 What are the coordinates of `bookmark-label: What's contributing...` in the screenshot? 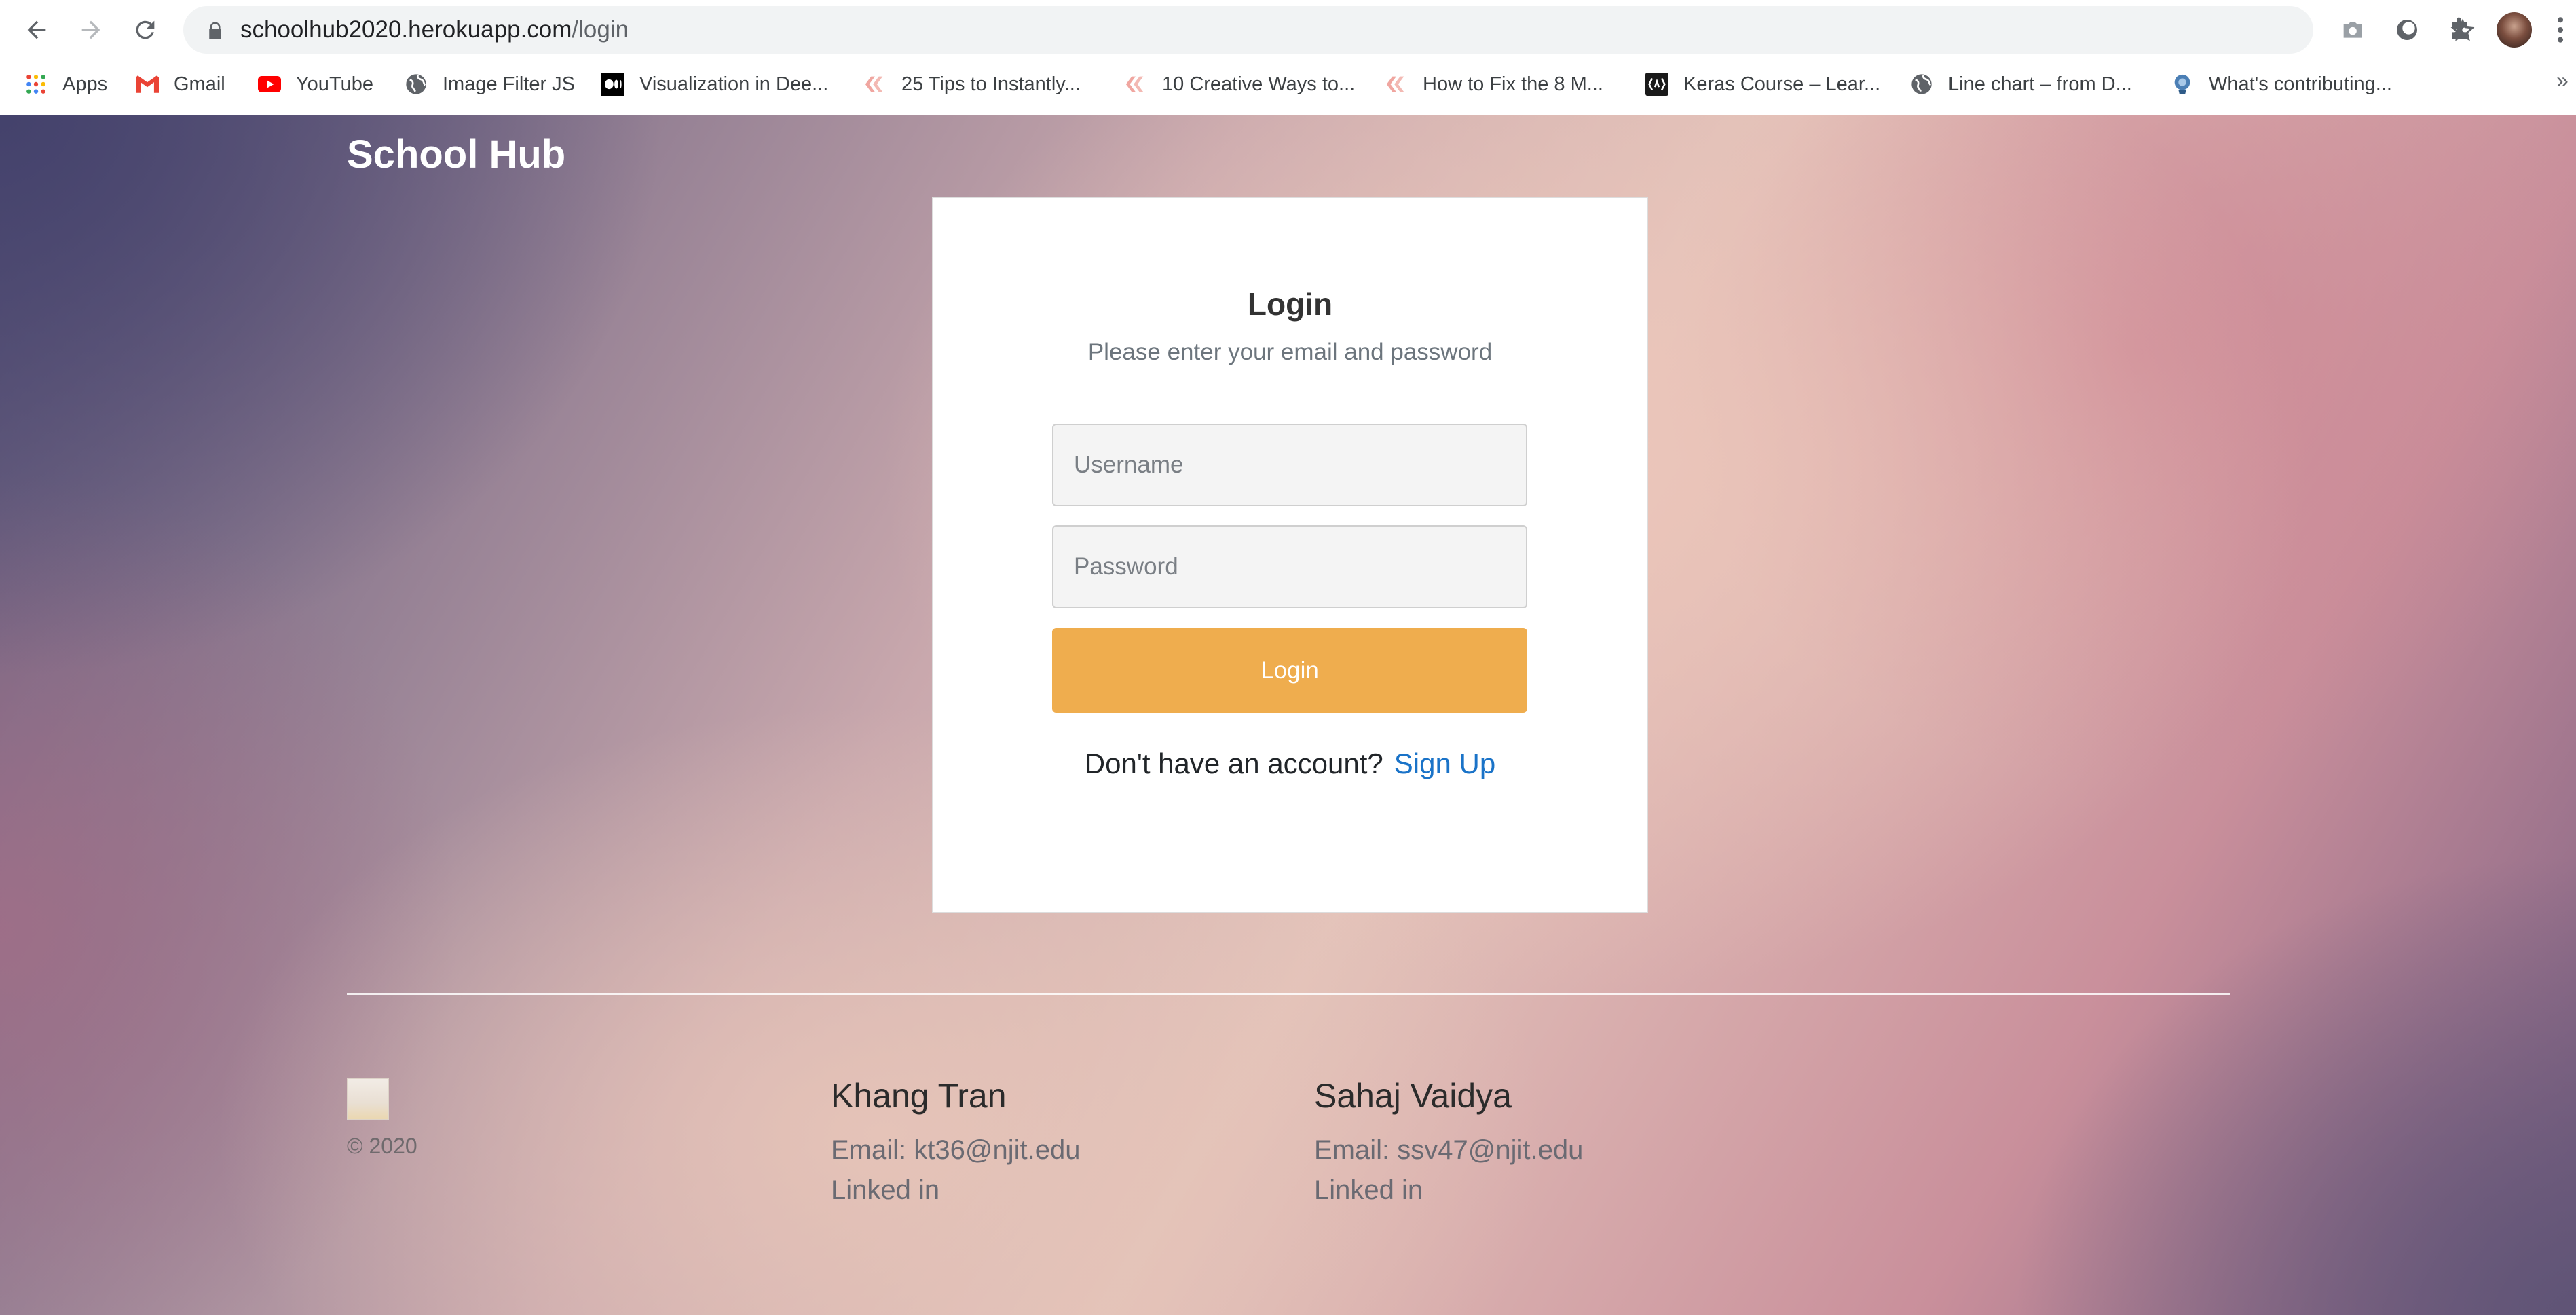 It's located at (2301, 84).